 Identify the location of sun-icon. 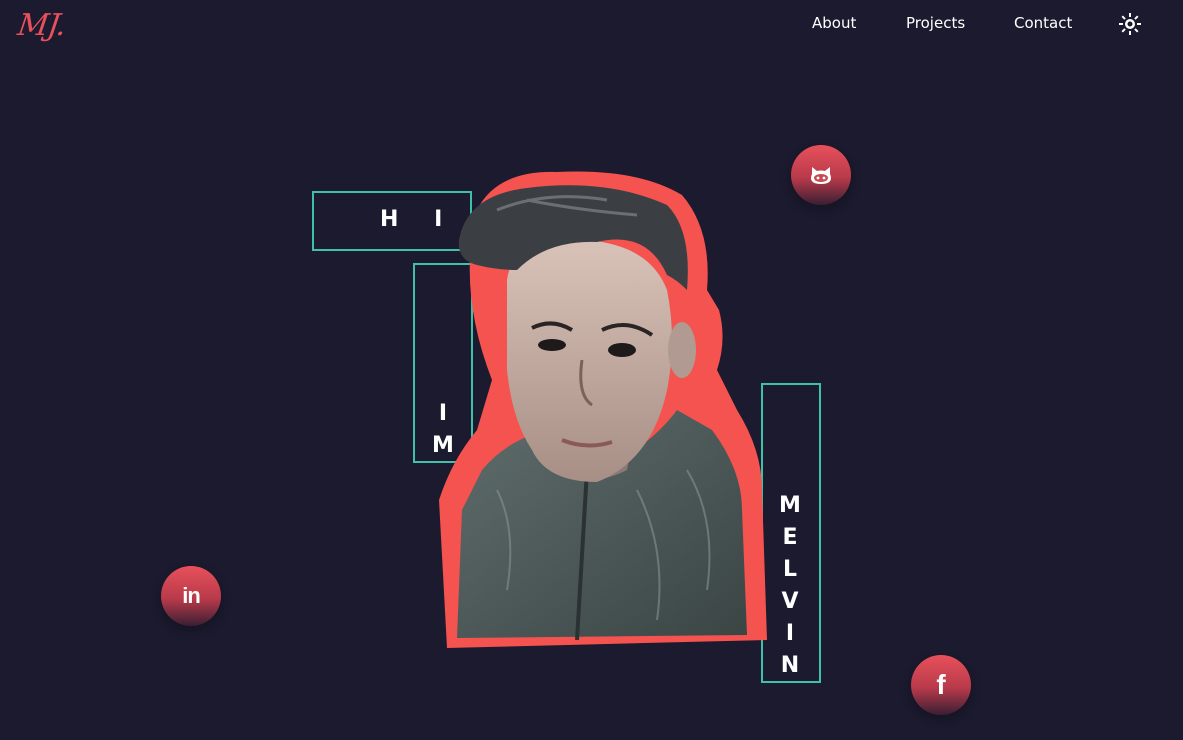
(1130, 24).